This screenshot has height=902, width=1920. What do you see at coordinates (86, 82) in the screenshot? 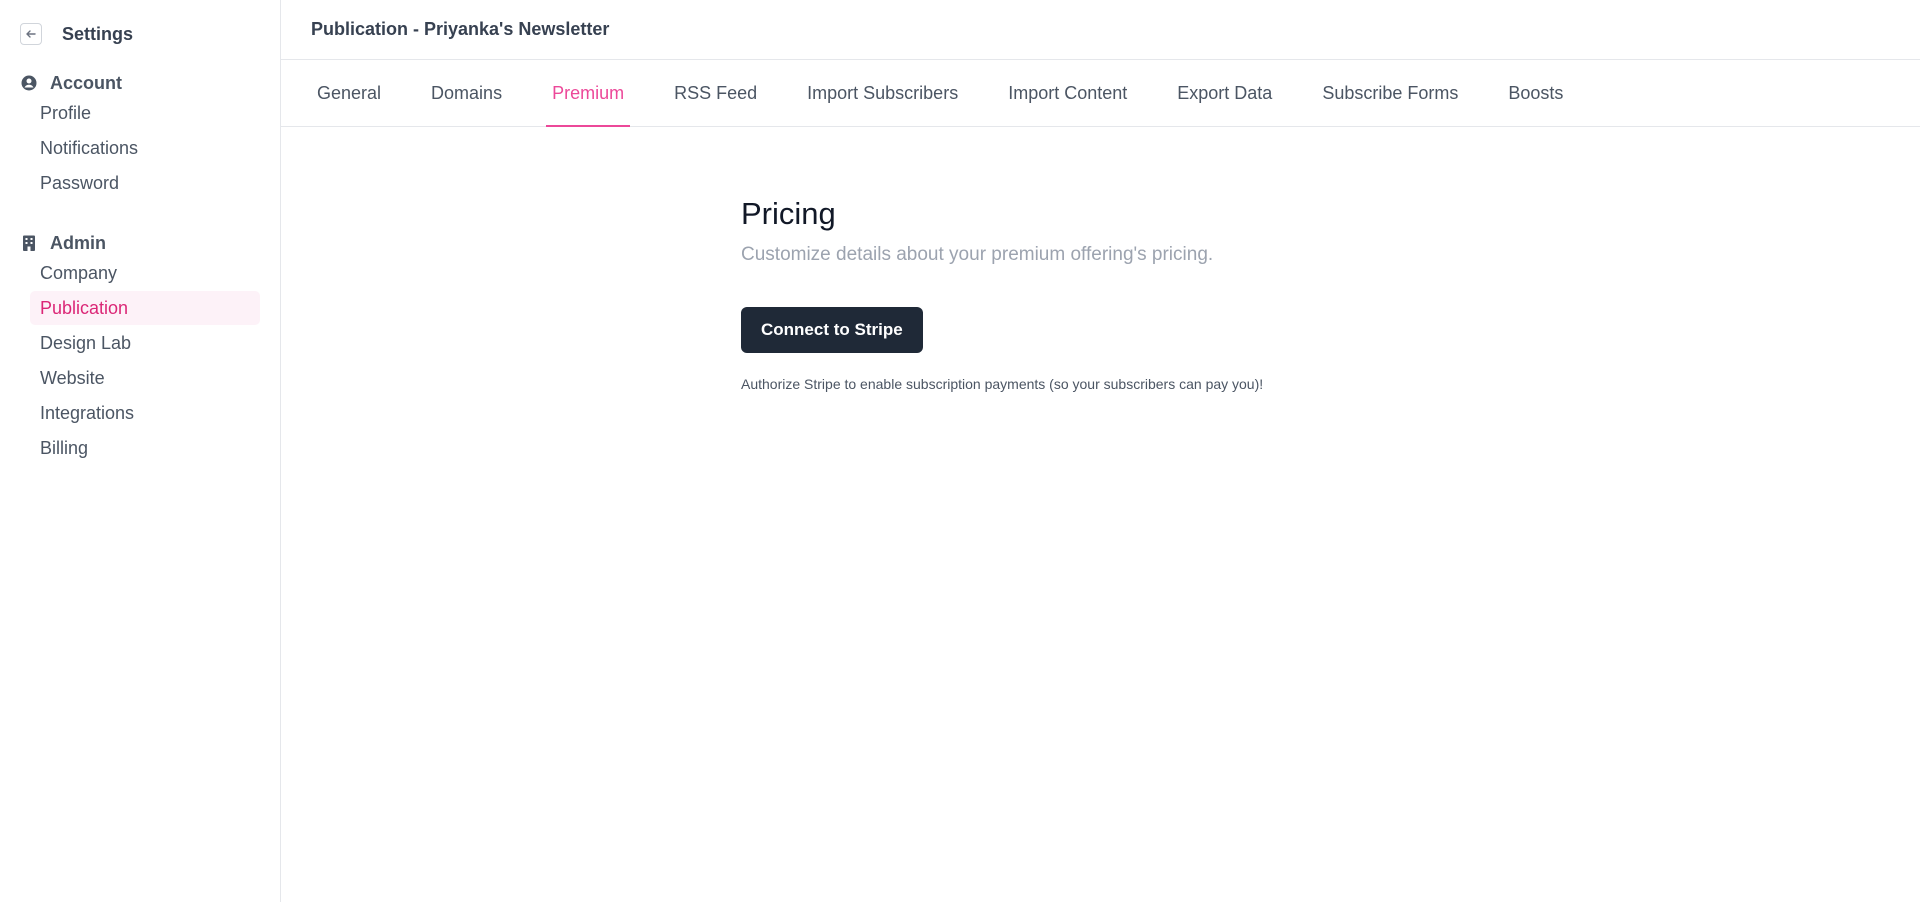
I see `section-label-account: Account` at bounding box center [86, 82].